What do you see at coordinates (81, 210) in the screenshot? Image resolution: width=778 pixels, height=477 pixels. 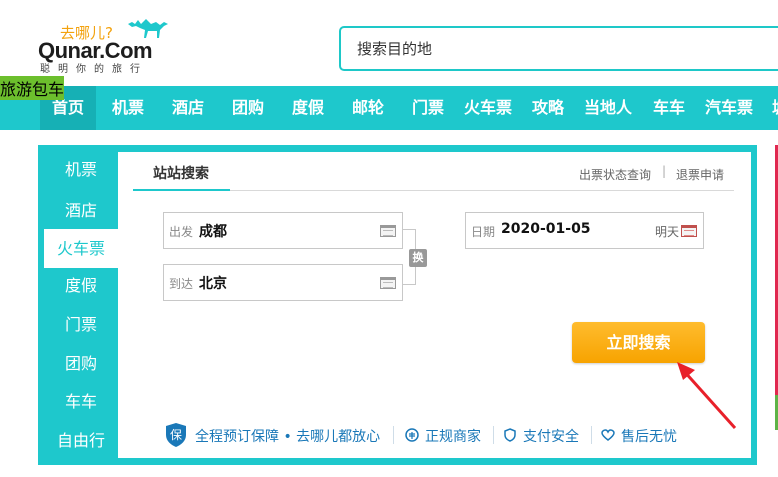 I see `sidebar-item-hotels: 酒店` at bounding box center [81, 210].